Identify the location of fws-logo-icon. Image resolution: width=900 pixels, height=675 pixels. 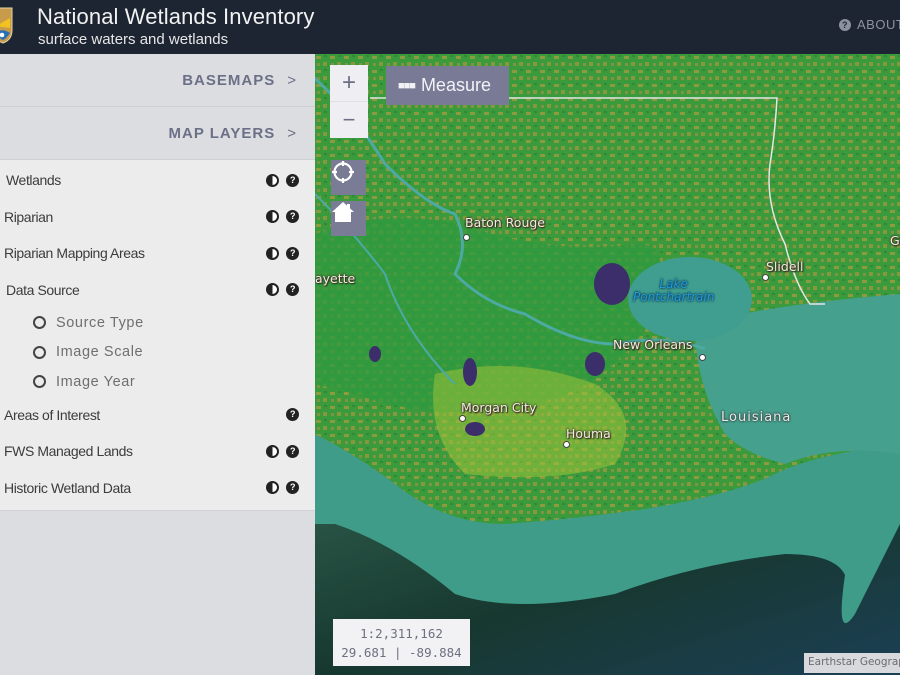
(6, 25).